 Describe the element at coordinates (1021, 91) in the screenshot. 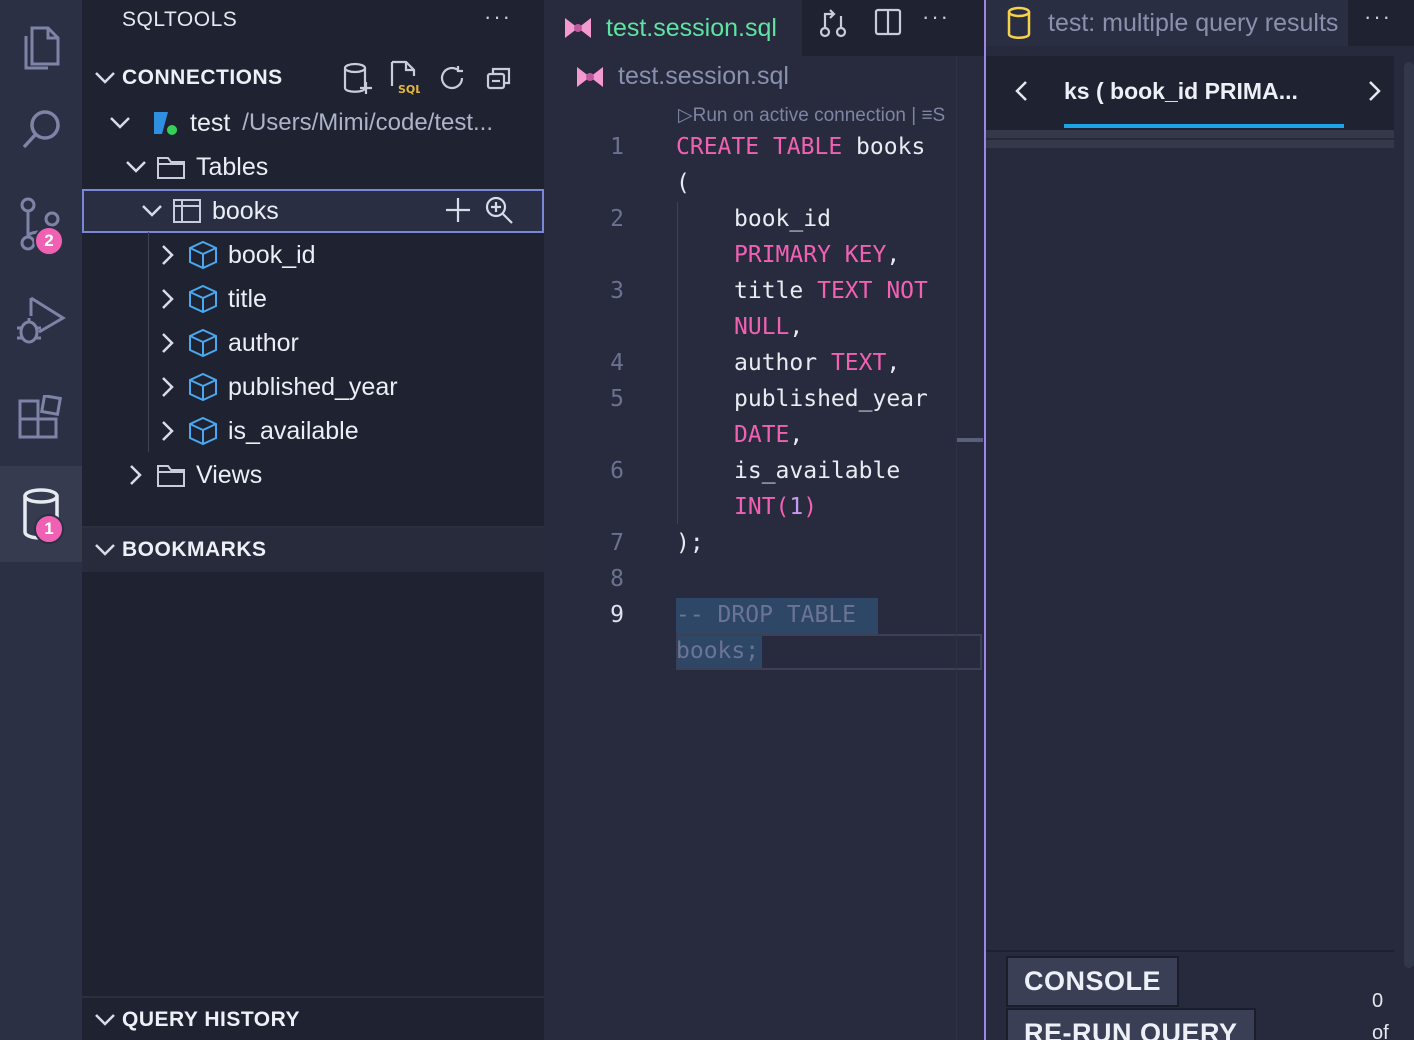

I see `chevron-left-icon` at that location.